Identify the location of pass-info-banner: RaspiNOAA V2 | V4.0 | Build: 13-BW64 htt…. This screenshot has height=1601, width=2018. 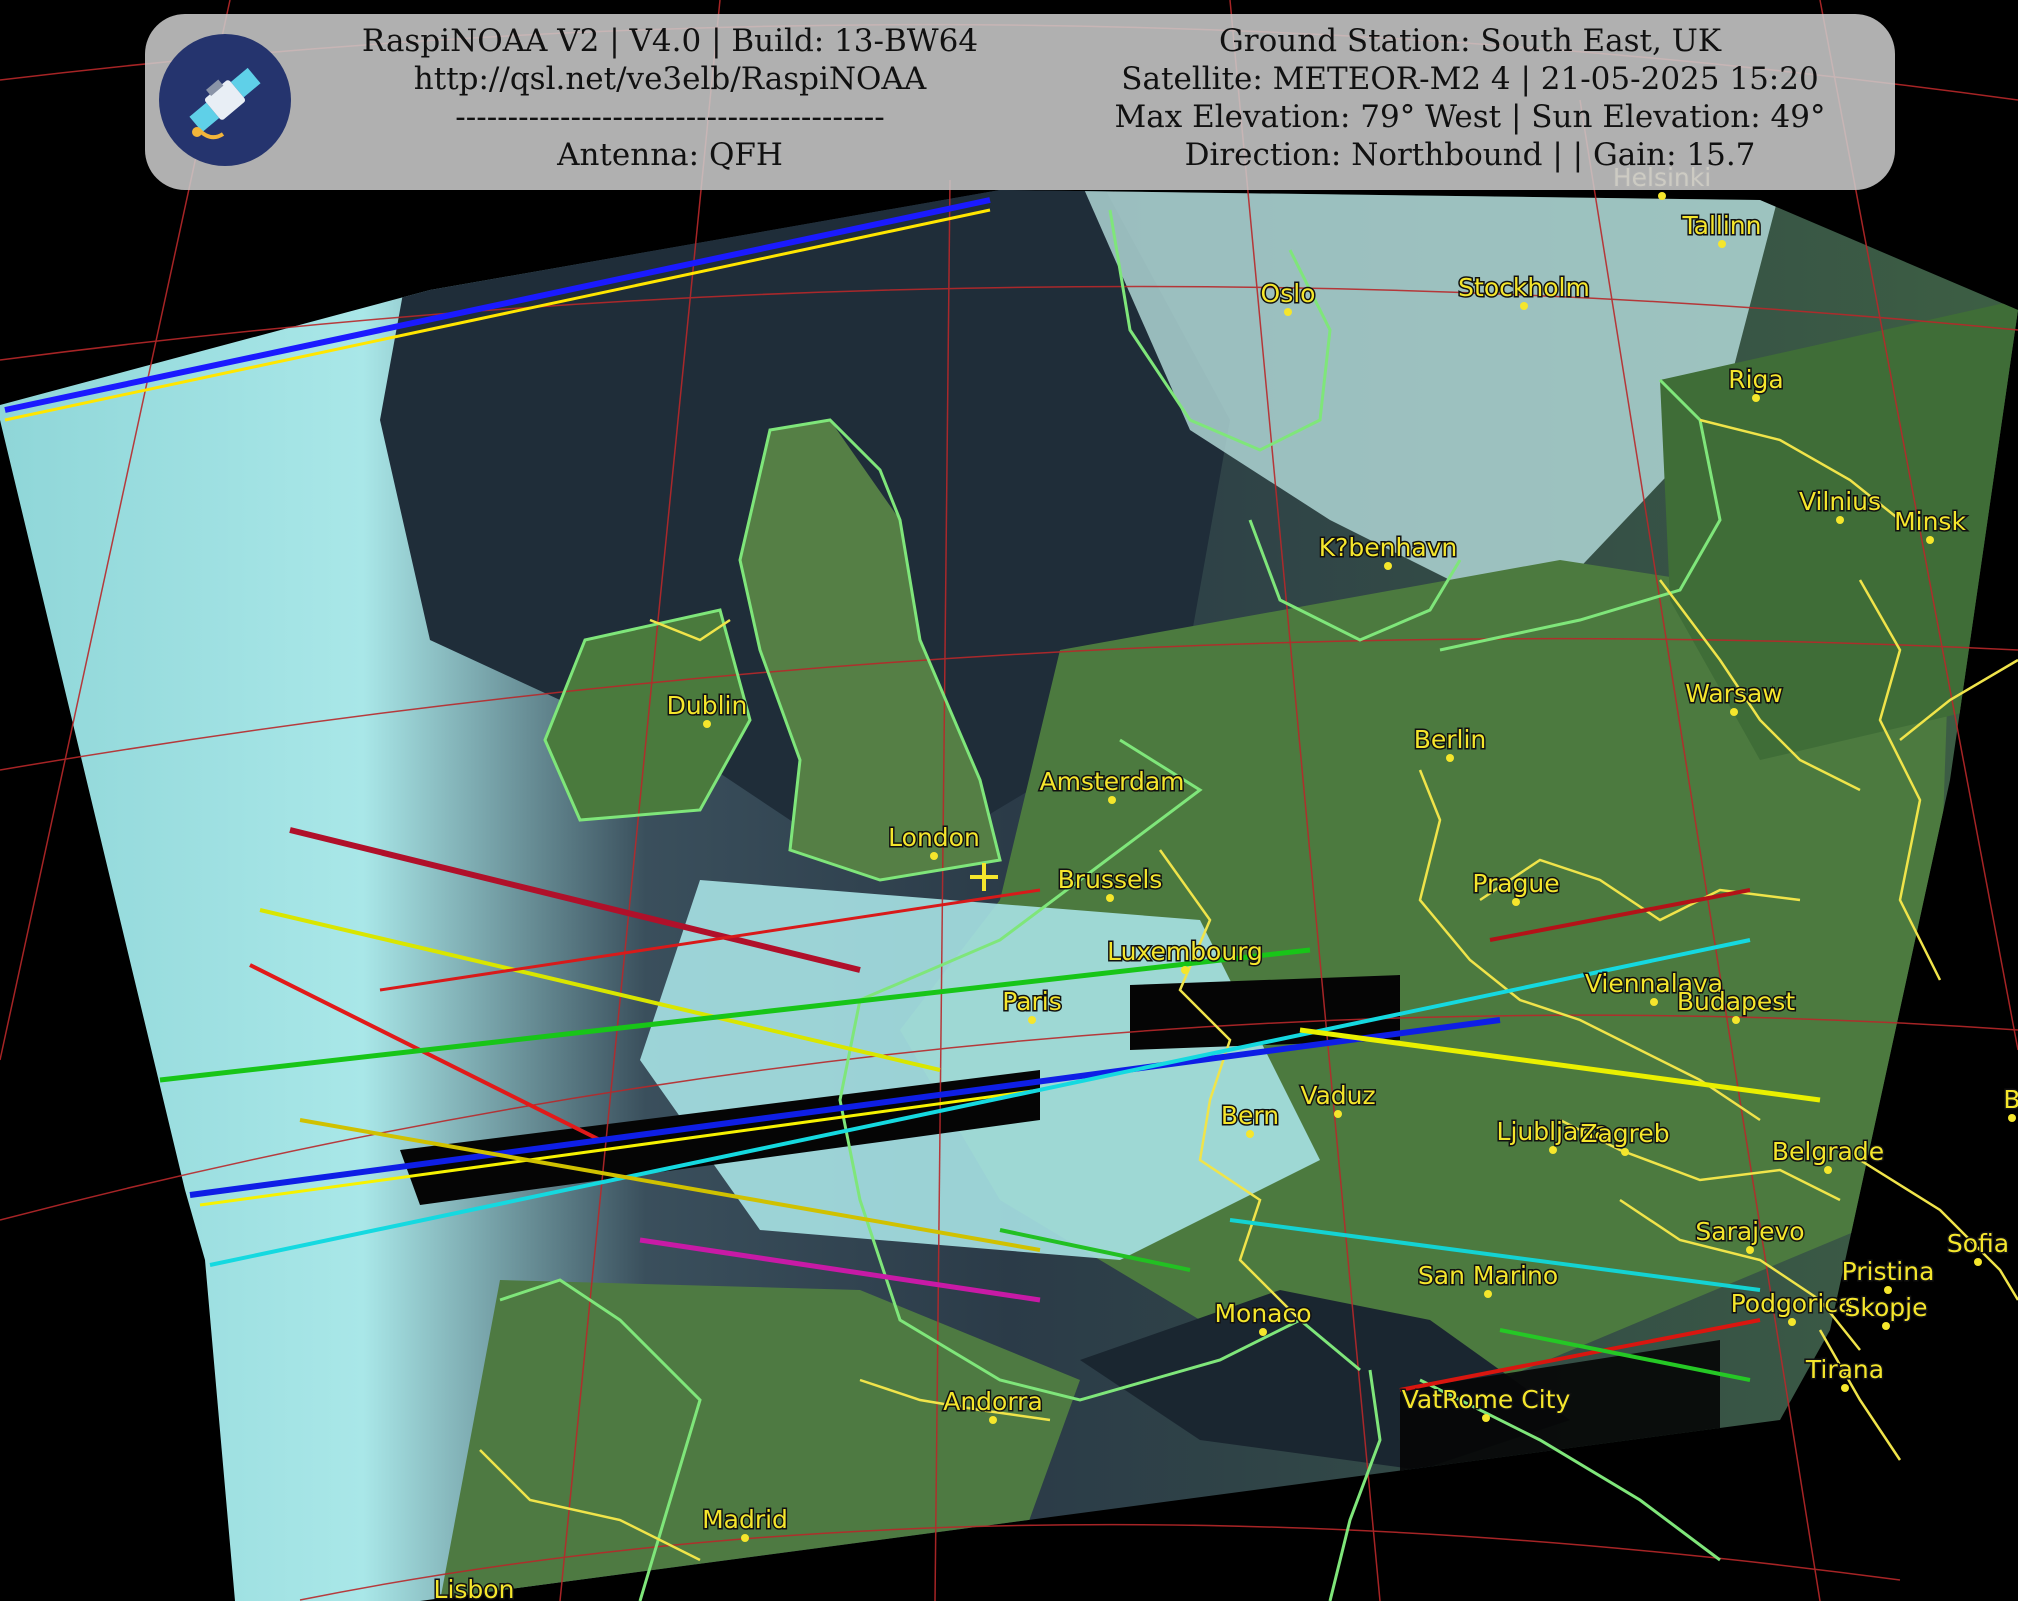
(1020, 102).